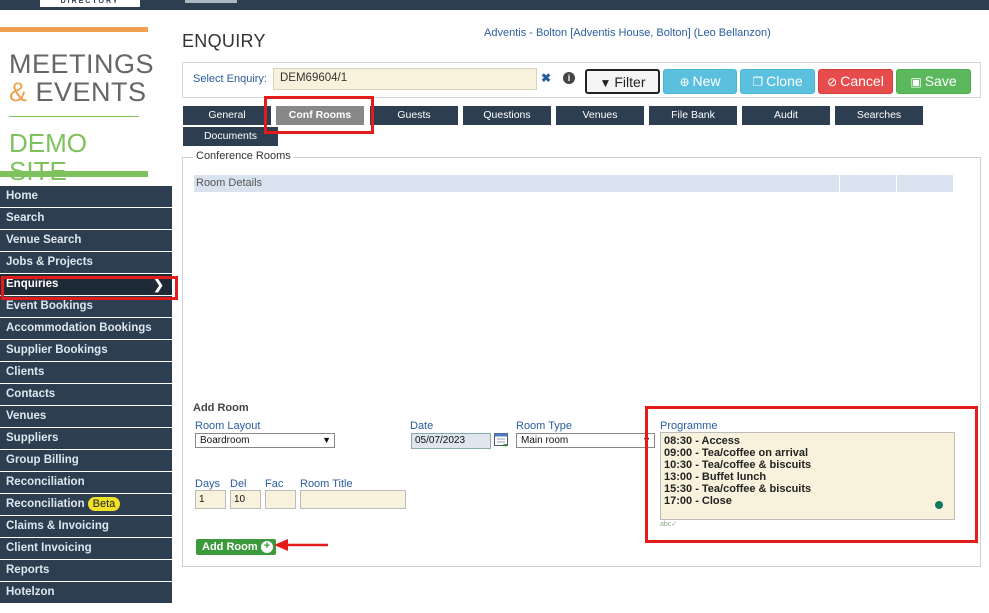 This screenshot has height=613, width=989. Describe the element at coordinates (839, 183) in the screenshot. I see `column-divider` at that location.